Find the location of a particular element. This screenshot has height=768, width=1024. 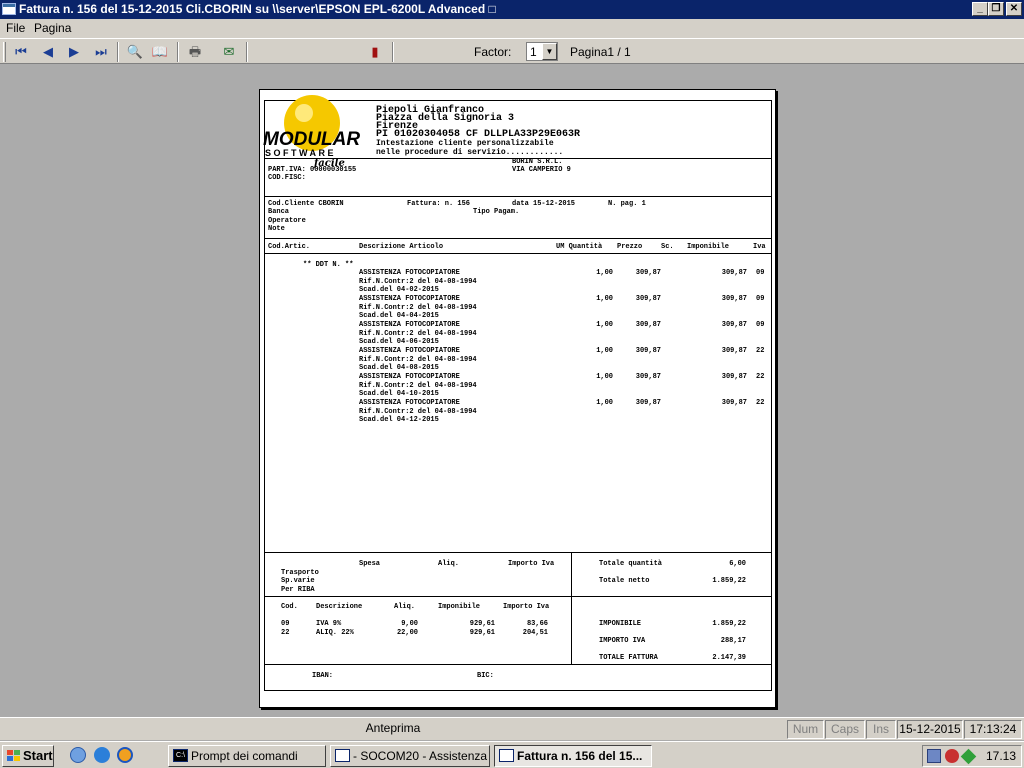

toolbar-grip is located at coordinates (4, 52).